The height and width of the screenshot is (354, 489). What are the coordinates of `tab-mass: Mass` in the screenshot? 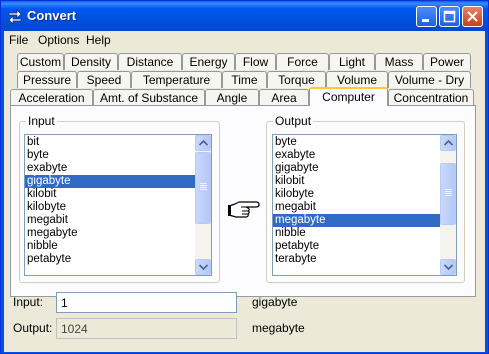 It's located at (399, 61).